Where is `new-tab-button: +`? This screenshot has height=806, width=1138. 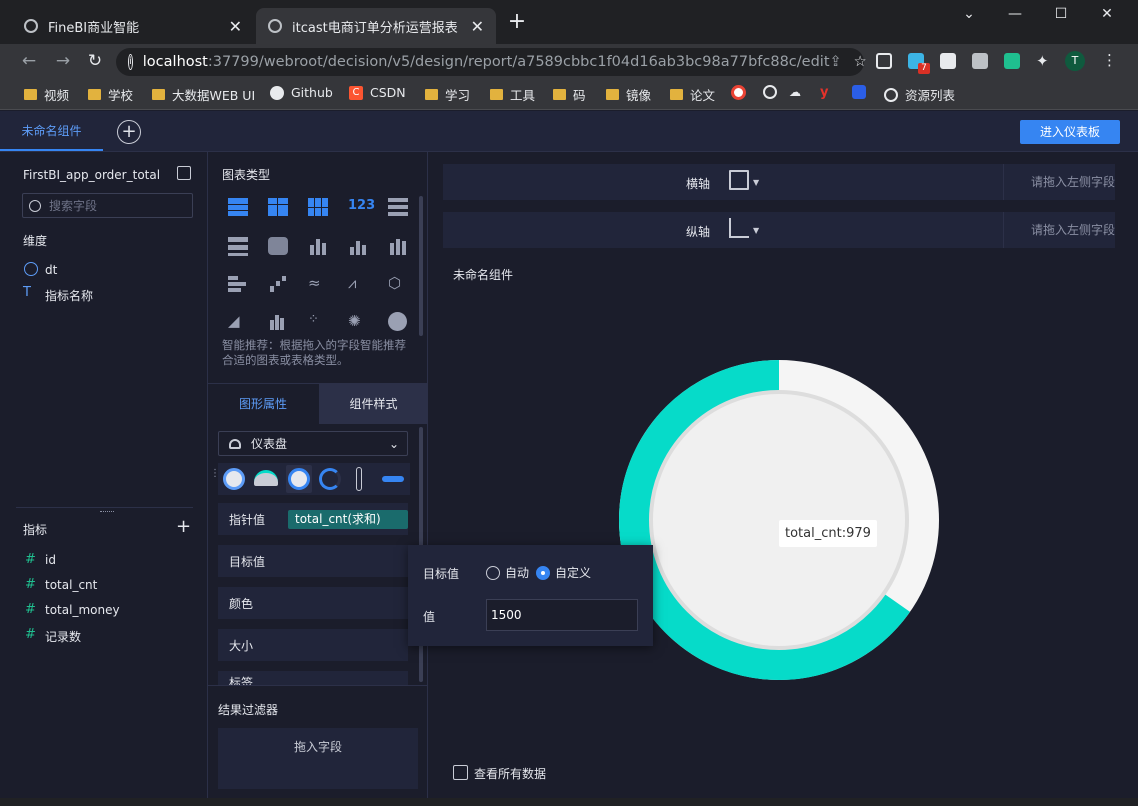
new-tab-button: + is located at coordinates (517, 22).